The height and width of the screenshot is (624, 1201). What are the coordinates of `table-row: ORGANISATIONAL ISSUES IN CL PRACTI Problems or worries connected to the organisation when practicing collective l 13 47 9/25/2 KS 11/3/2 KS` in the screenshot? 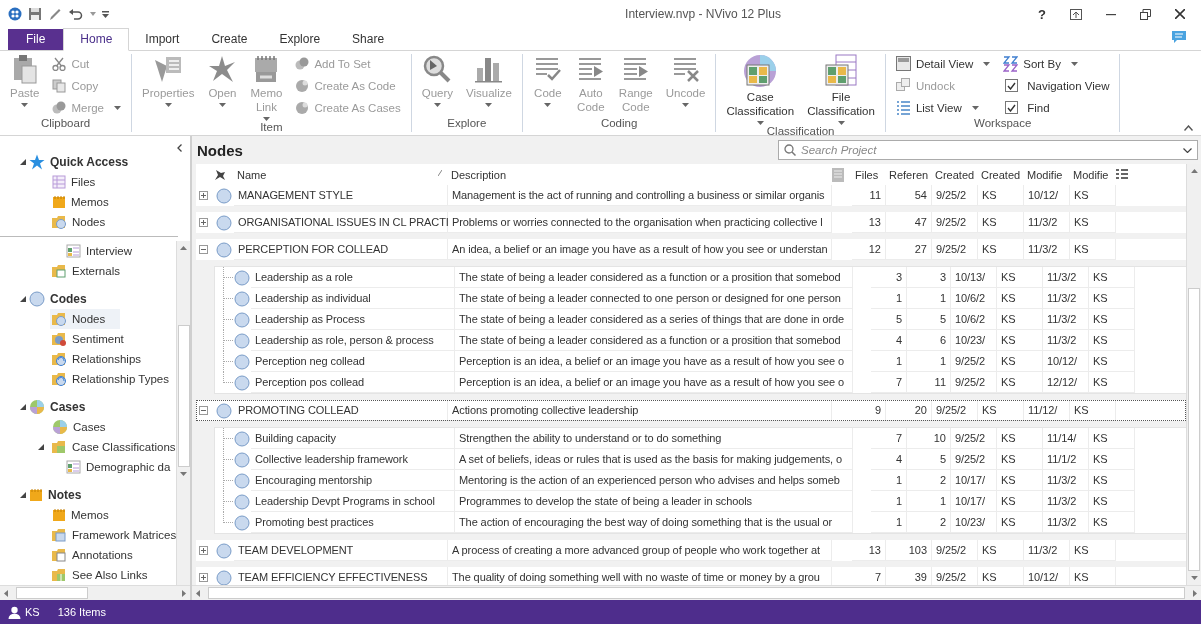 It's located at (691, 222).